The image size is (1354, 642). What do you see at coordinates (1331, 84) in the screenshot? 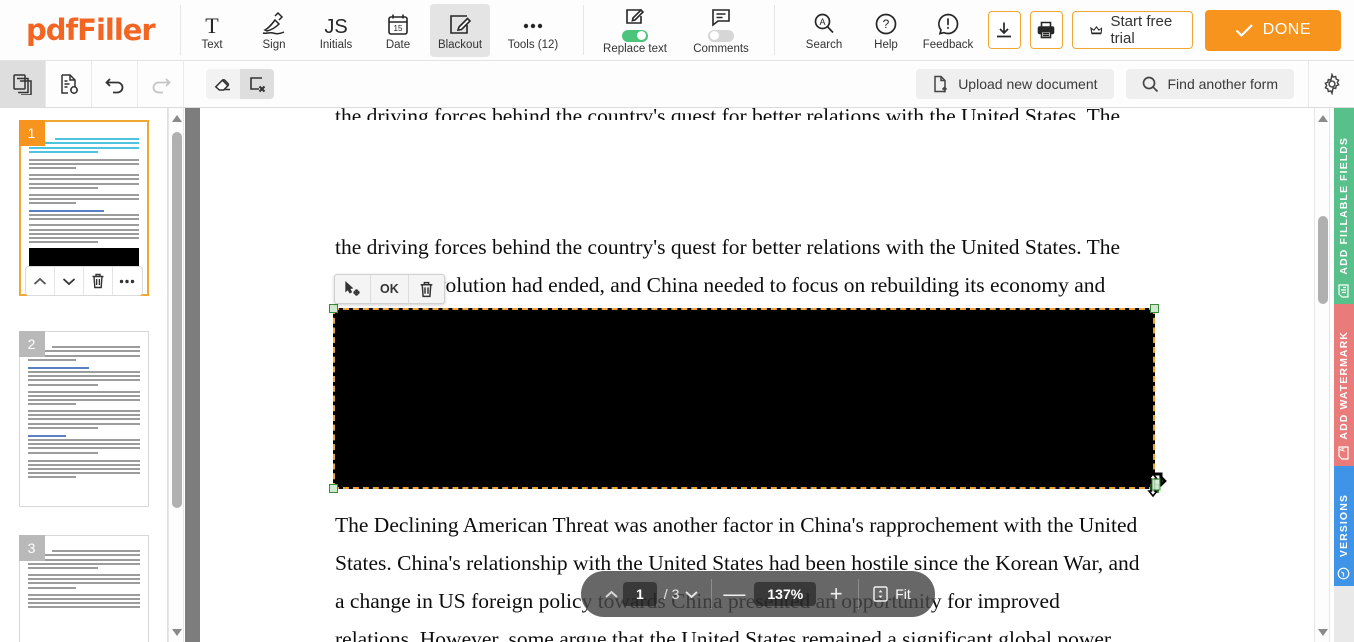
I see `settings-button` at bounding box center [1331, 84].